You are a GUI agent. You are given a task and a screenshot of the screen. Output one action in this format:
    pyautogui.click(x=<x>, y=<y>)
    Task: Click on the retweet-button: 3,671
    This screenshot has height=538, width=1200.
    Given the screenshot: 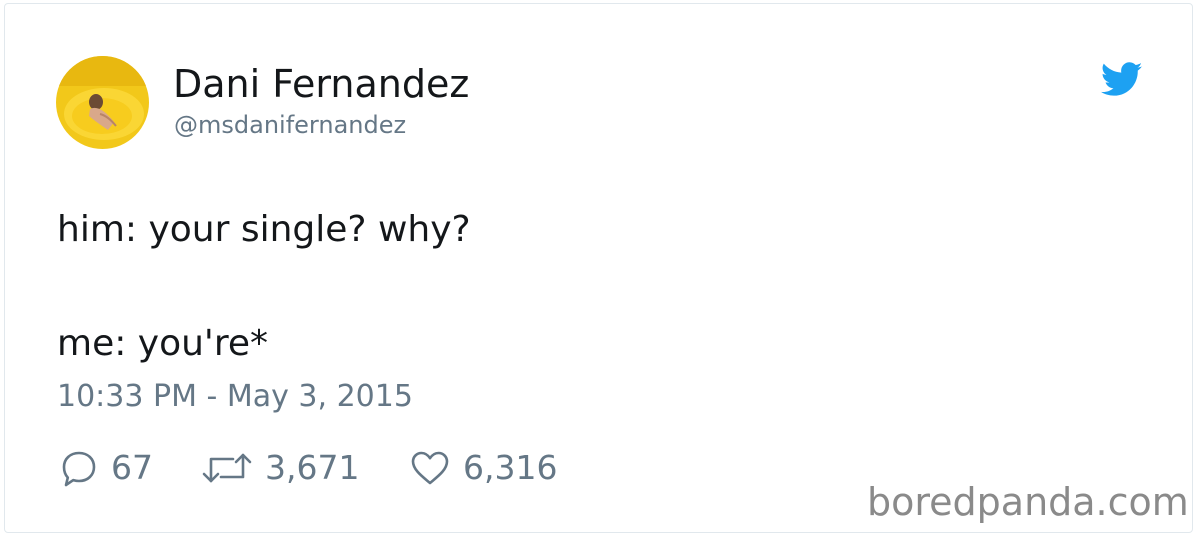 What is the action you would take?
    pyautogui.click(x=280, y=468)
    